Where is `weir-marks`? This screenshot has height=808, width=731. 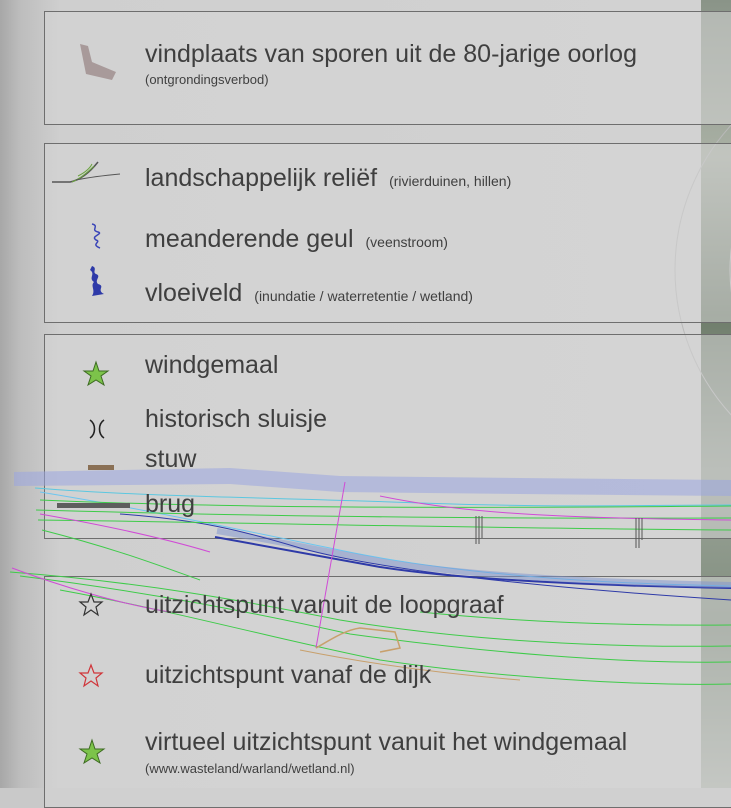 weir-marks is located at coordinates (559, 532).